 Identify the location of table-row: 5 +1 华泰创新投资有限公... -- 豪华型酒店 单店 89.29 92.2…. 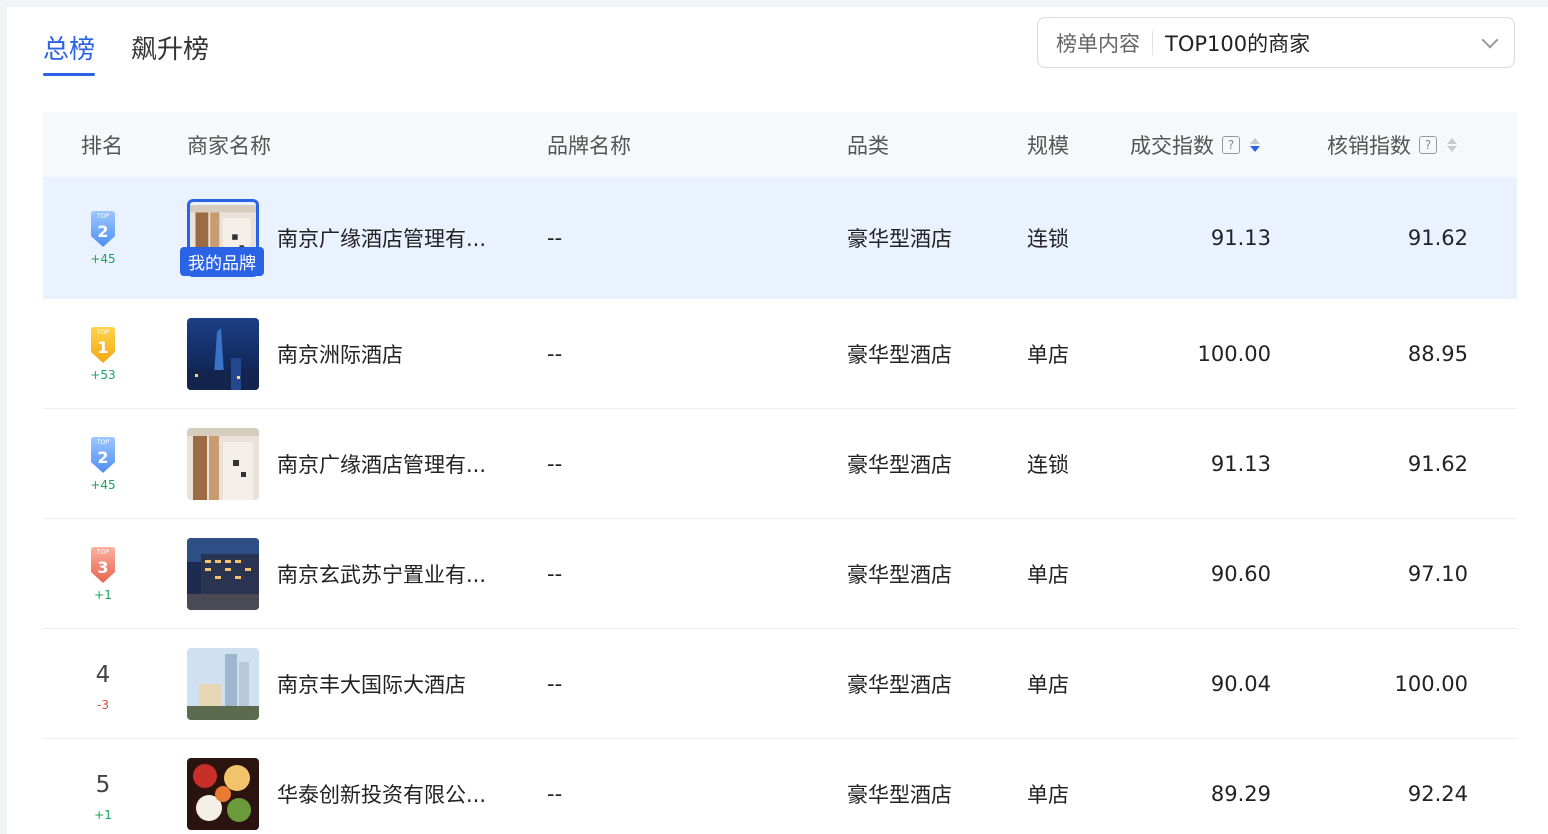
(780, 786).